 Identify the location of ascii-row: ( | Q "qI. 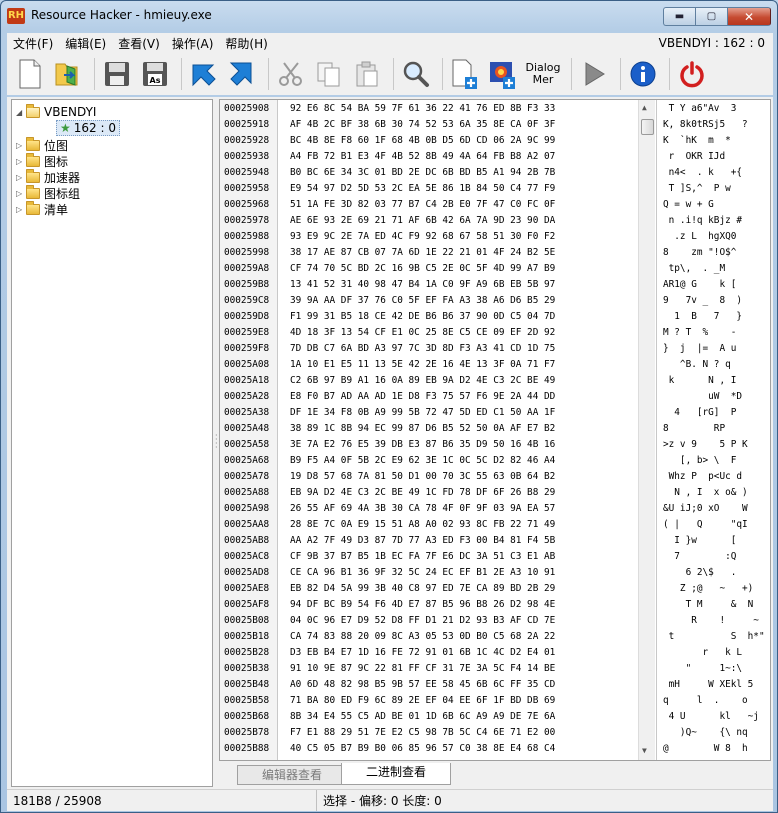
(705, 525).